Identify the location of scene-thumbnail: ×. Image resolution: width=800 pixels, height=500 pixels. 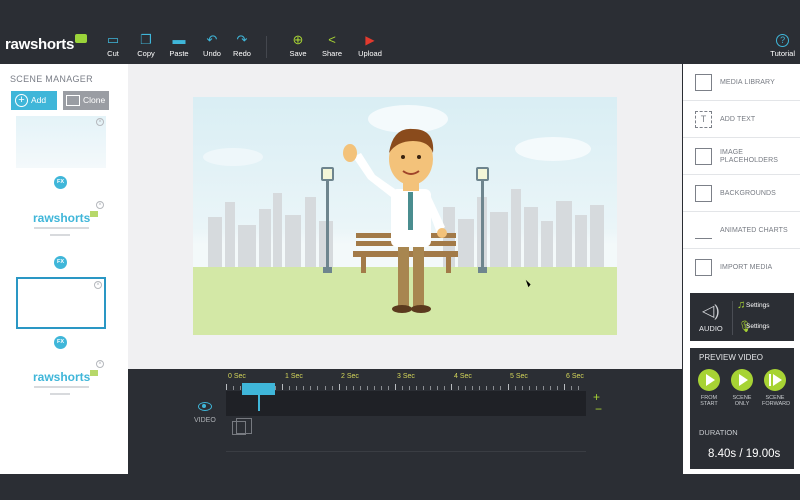
(61, 142).